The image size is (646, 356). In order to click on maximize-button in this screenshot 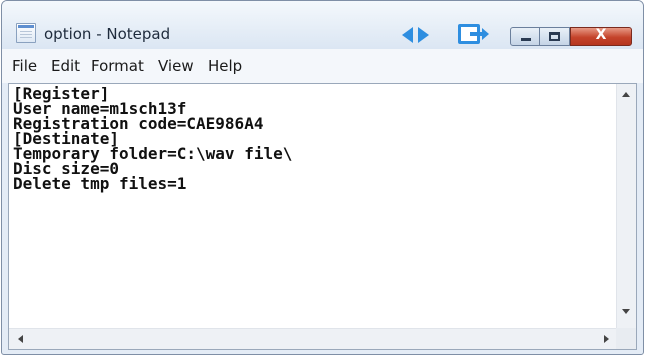, I will do `click(555, 36)`.